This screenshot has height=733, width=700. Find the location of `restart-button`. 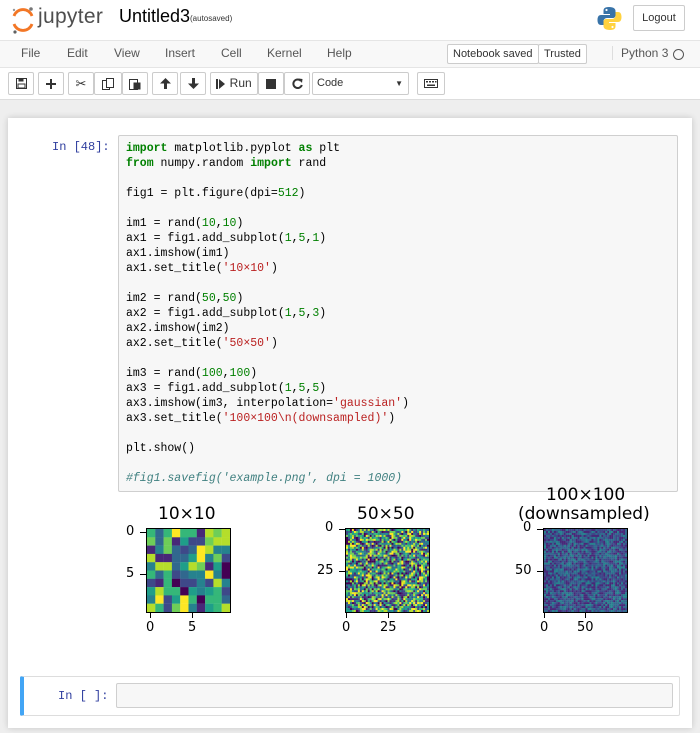

restart-button is located at coordinates (297, 83).